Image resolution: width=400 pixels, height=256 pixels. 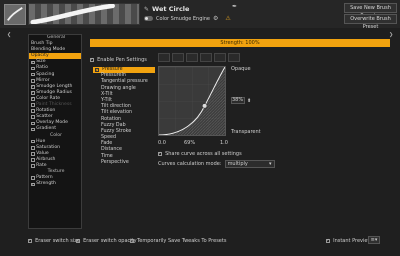 What do you see at coordinates (234, 6) in the screenshot?
I see `eyedropper-icon: ✒` at bounding box center [234, 6].